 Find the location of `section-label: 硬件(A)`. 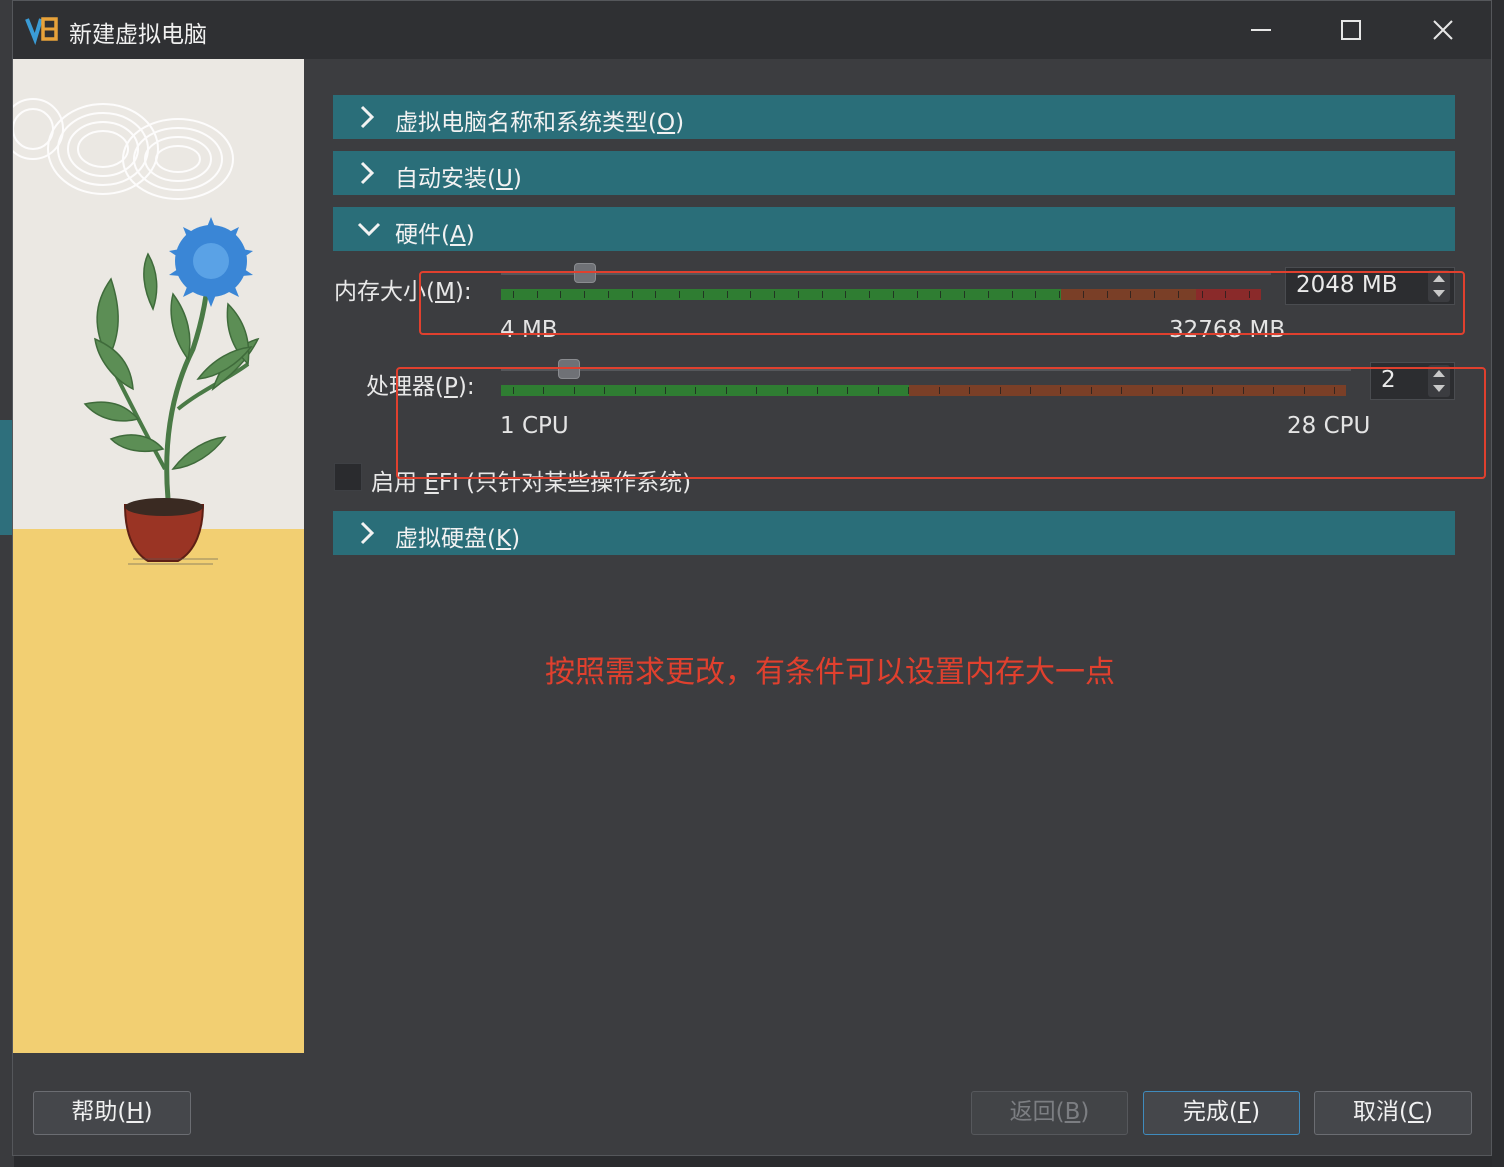

section-label: 硬件(A) is located at coordinates (435, 235).